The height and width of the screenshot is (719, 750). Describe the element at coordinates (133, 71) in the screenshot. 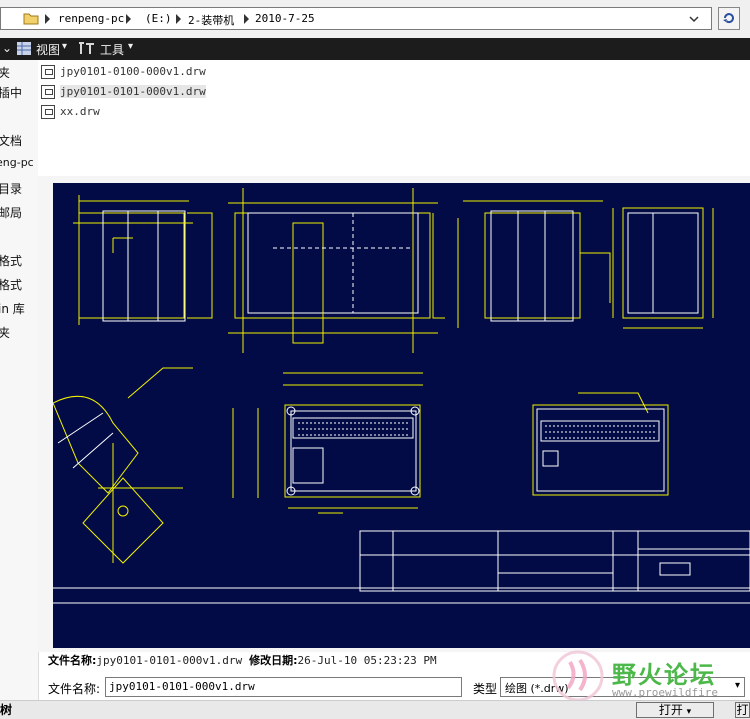

I see `file-name: jpy0101-0100-000v1.drw` at that location.